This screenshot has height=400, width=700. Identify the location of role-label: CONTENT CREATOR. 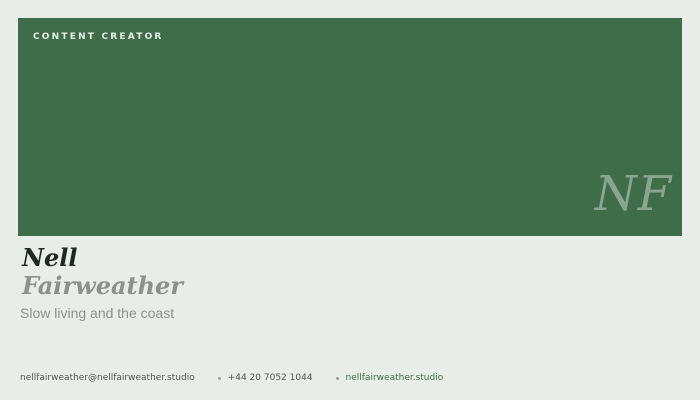
(98, 37).